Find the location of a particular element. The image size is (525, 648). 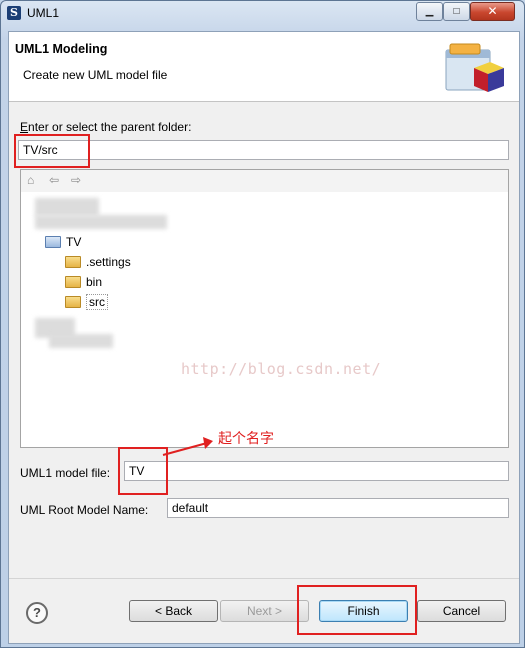

root-model-label: UML Root Model Name: is located at coordinates (84, 510).